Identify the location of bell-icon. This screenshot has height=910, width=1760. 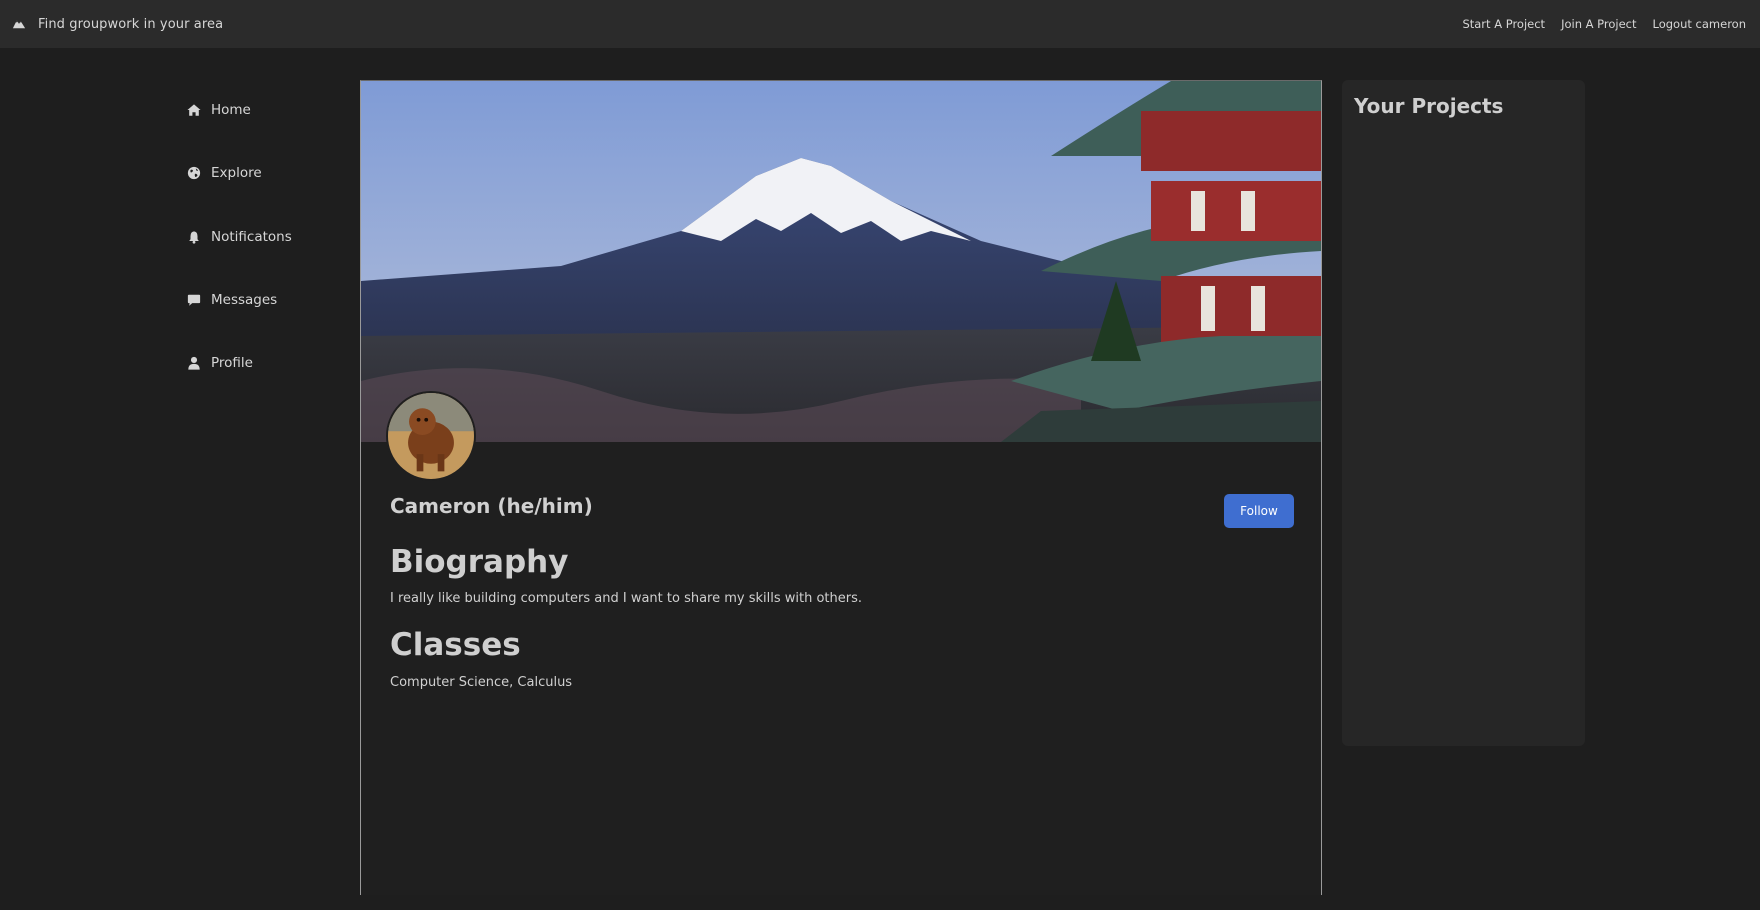
(194, 237).